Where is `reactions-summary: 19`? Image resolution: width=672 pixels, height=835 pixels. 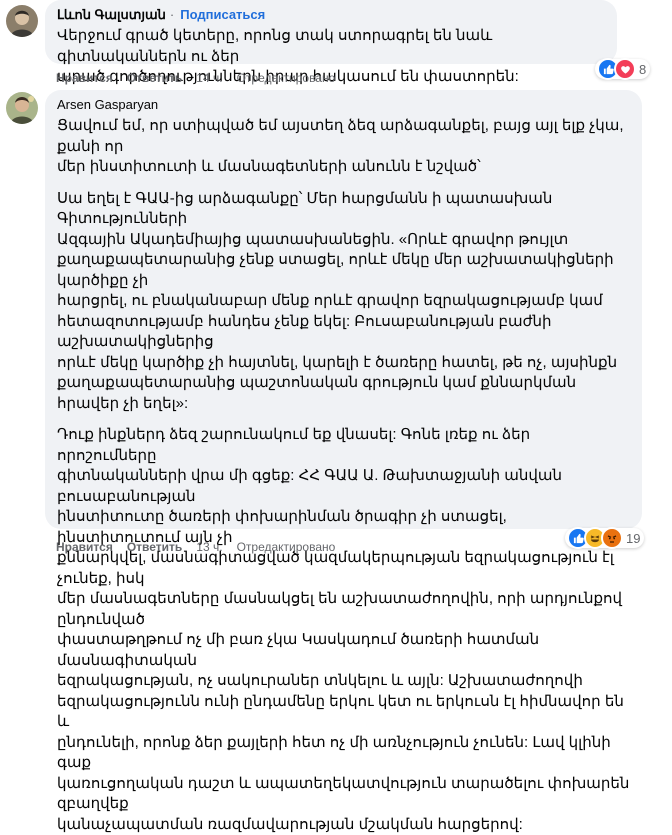
reactions-summary: 19 is located at coordinates (605, 538).